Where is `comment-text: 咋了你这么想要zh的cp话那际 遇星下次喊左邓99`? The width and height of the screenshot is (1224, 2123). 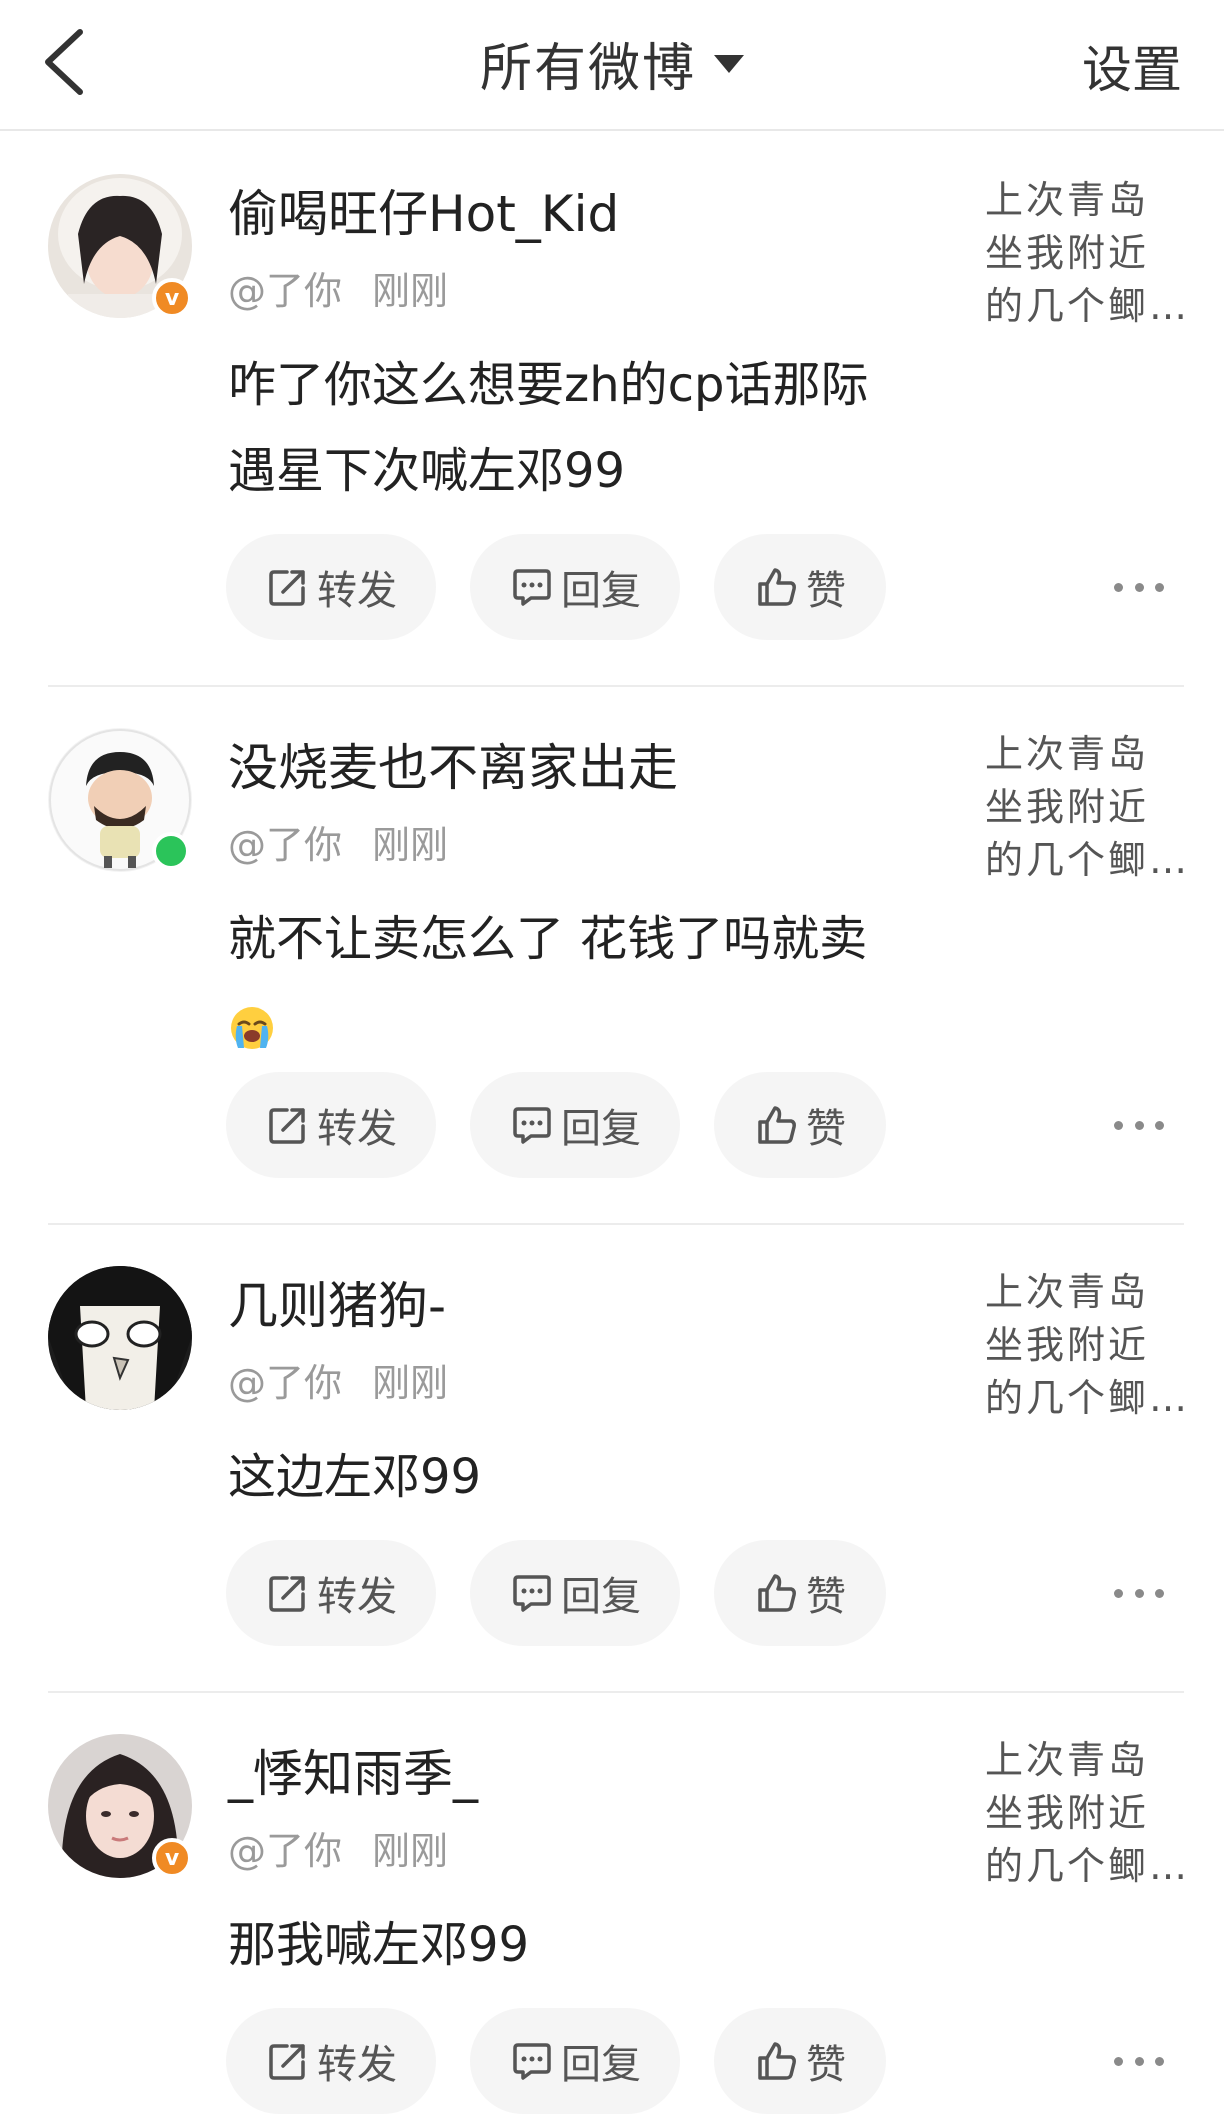
comment-text: 咋了你这么想要zh的cp话那际 遇星下次喊左邓99 is located at coordinates (568, 428).